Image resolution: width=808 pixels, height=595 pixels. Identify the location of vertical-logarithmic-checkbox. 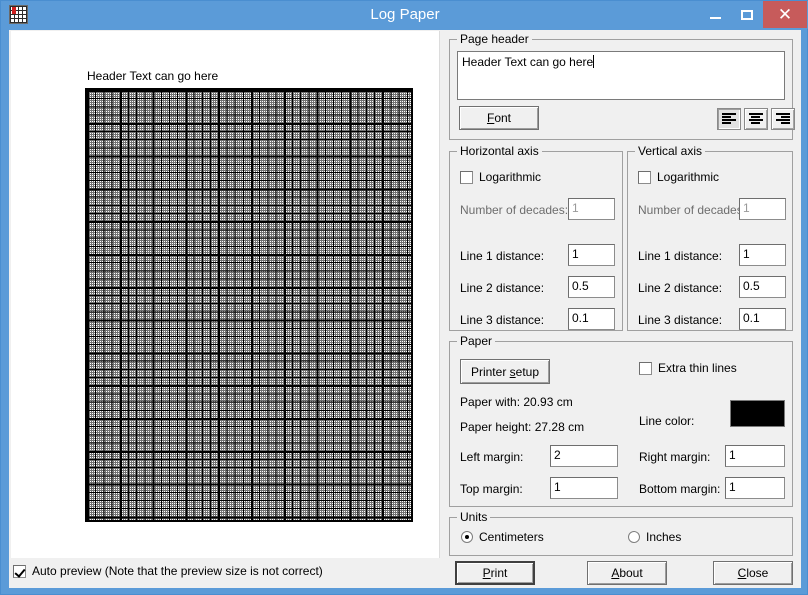
(644, 177).